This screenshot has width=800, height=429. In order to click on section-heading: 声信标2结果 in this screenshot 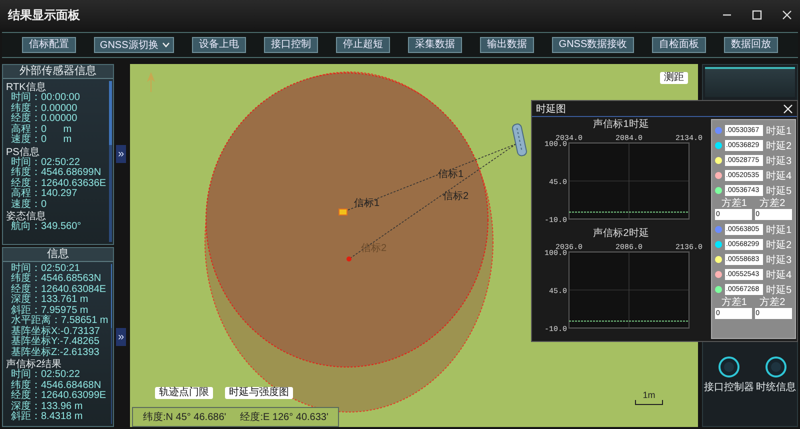, I will do `click(34, 364)`.